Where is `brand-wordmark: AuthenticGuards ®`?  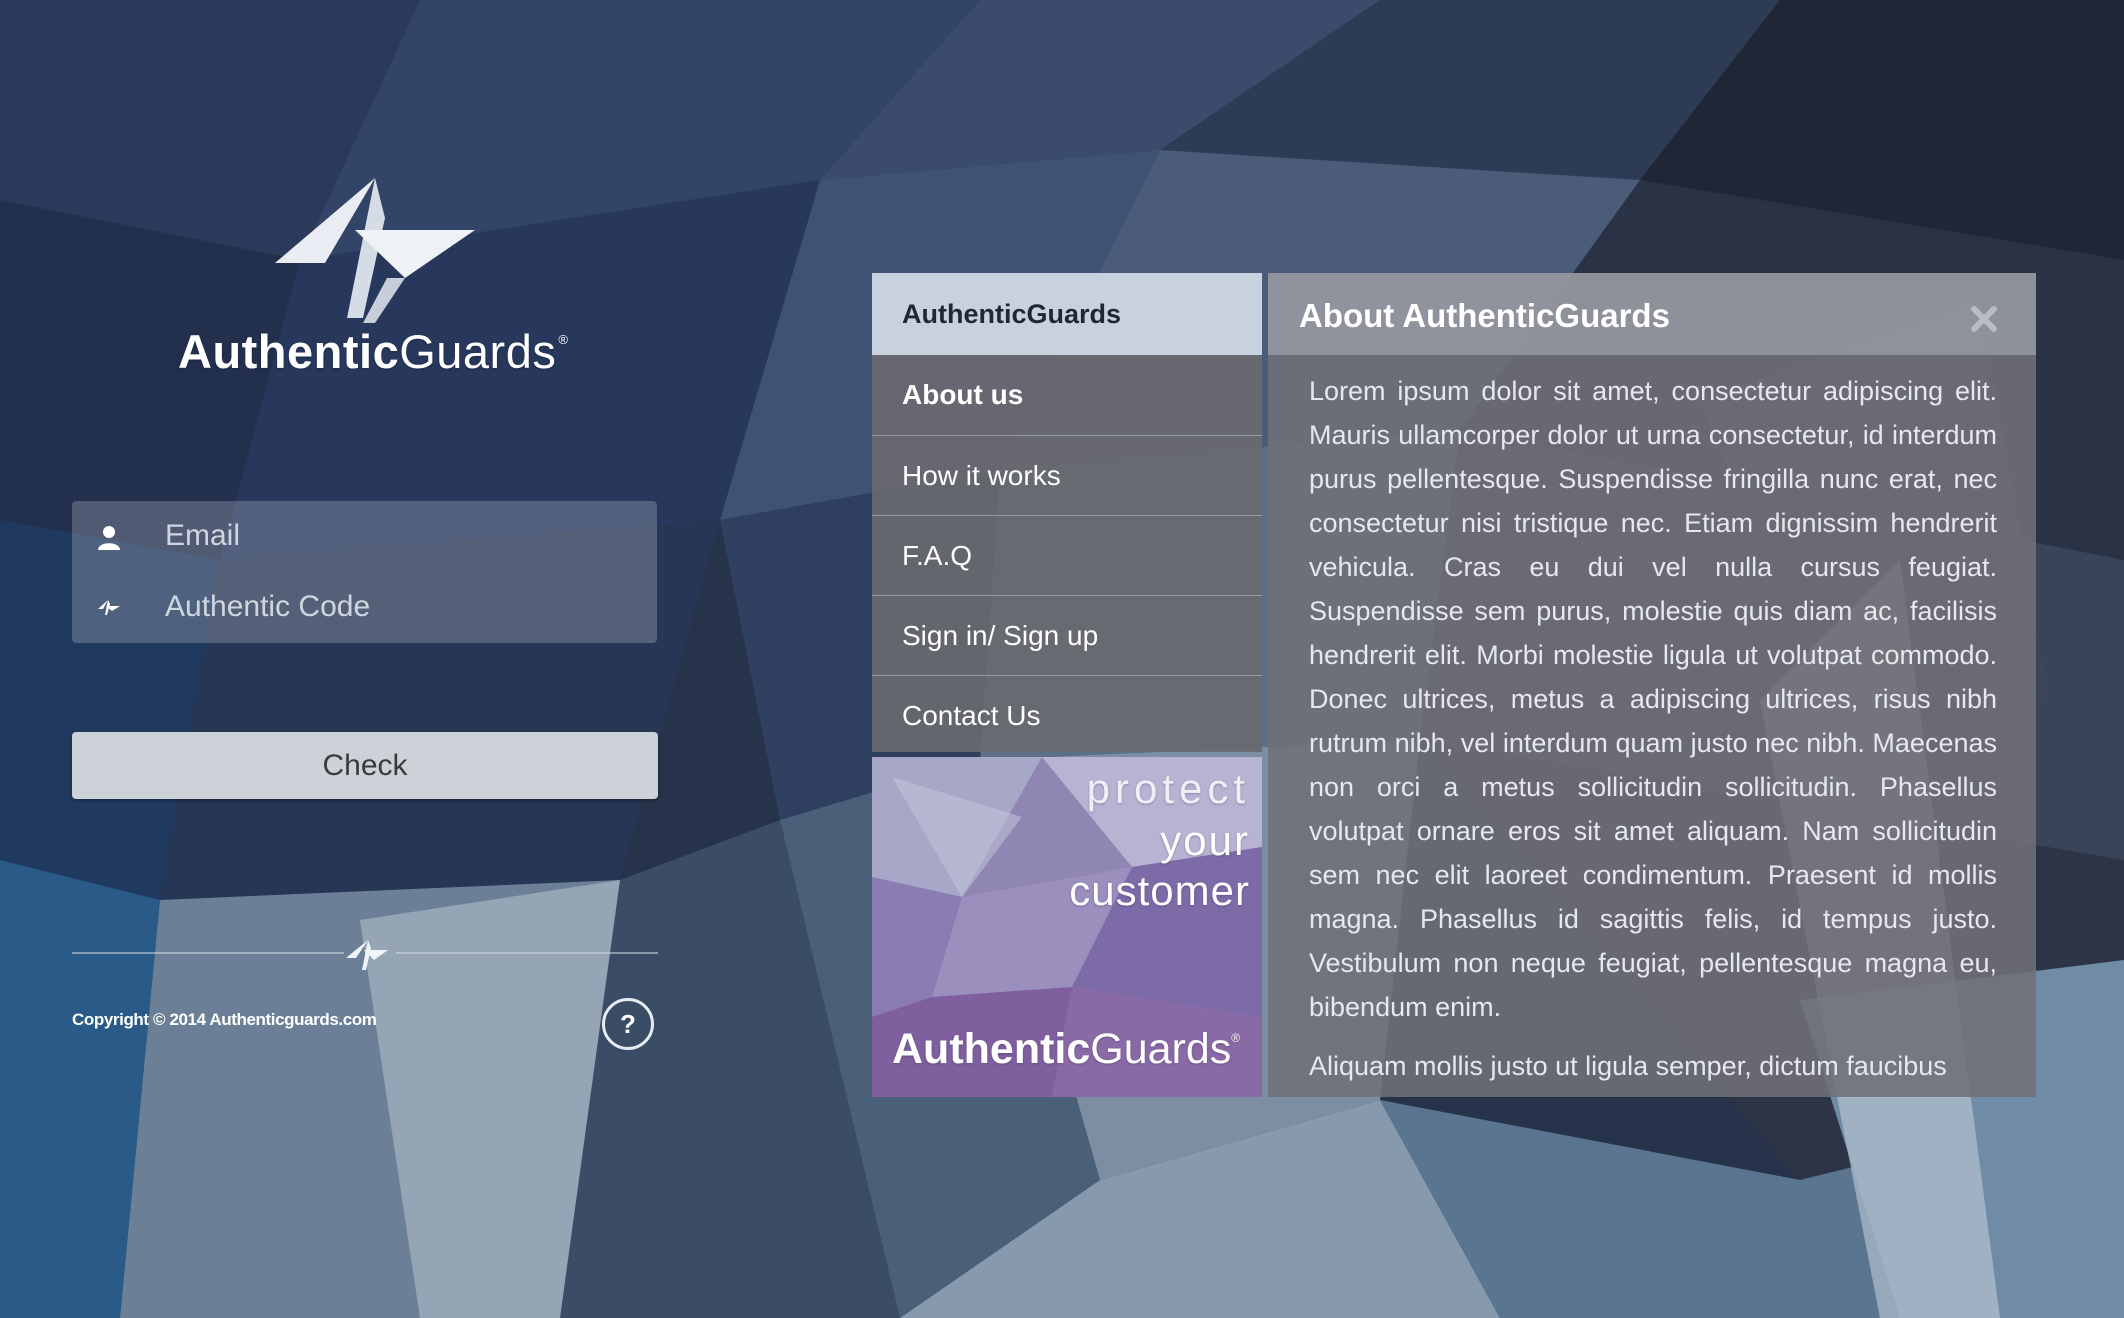
brand-wordmark: AuthenticGuards ® is located at coordinates (373, 351).